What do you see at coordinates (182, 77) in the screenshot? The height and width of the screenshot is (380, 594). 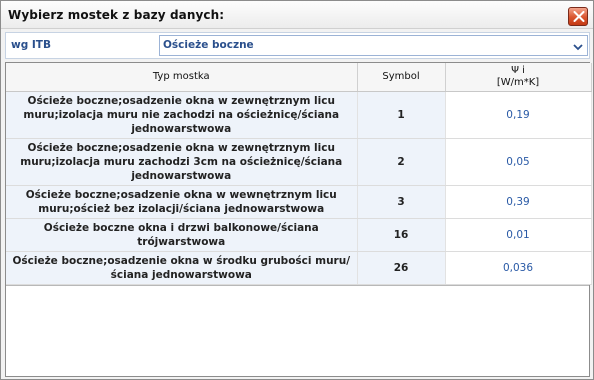 I see `column-header-type: Typ mostka` at bounding box center [182, 77].